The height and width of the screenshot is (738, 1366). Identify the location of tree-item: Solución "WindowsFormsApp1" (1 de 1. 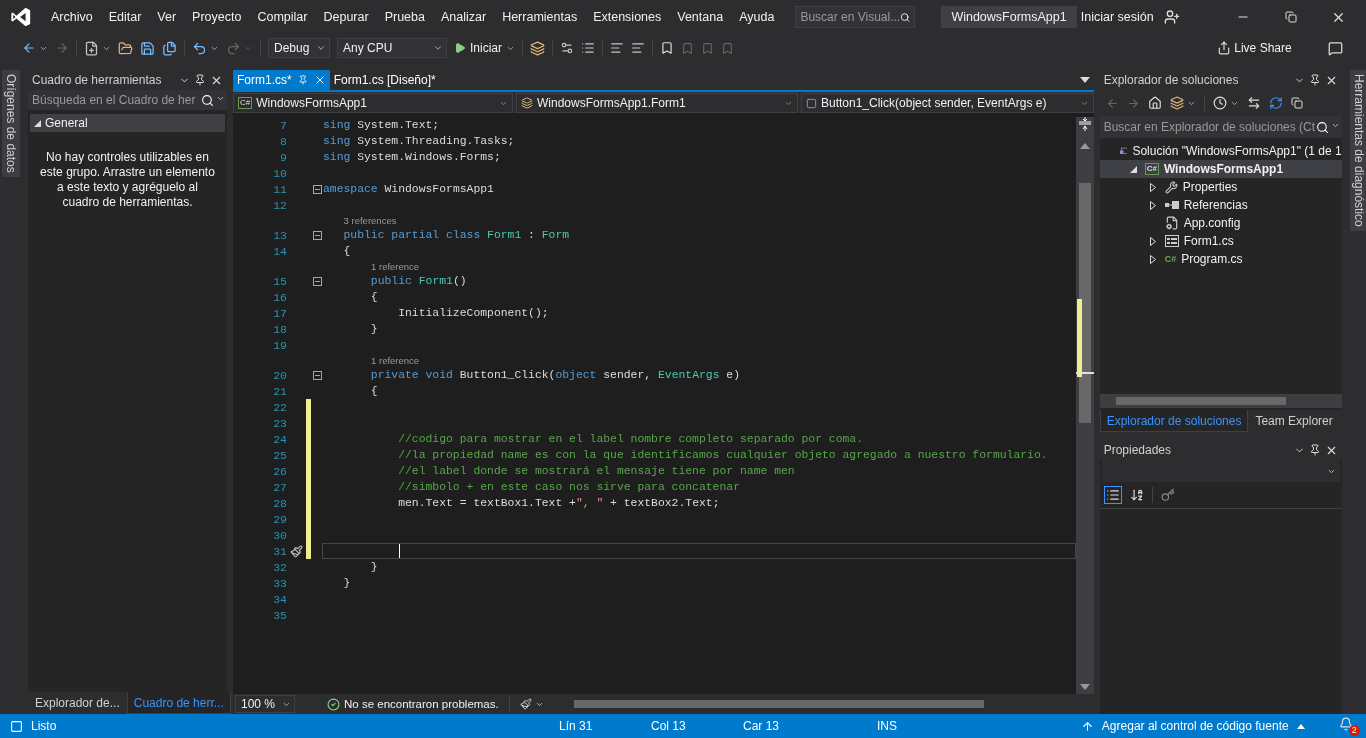
(1220, 151).